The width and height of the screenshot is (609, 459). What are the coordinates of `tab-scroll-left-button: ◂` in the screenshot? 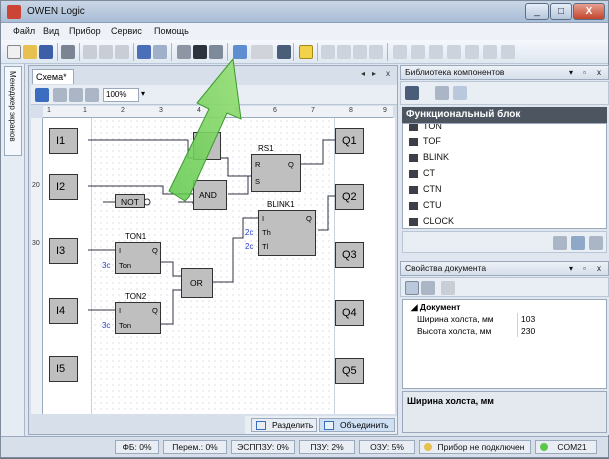 It's located at (363, 73).